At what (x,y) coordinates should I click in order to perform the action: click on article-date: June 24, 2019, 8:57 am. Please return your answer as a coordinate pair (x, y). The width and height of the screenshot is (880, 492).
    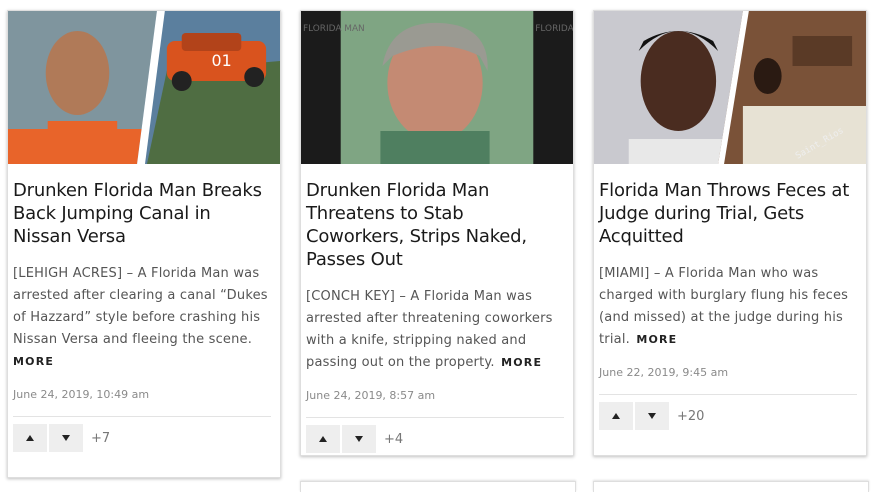
    Looking at the image, I should click on (371, 395).